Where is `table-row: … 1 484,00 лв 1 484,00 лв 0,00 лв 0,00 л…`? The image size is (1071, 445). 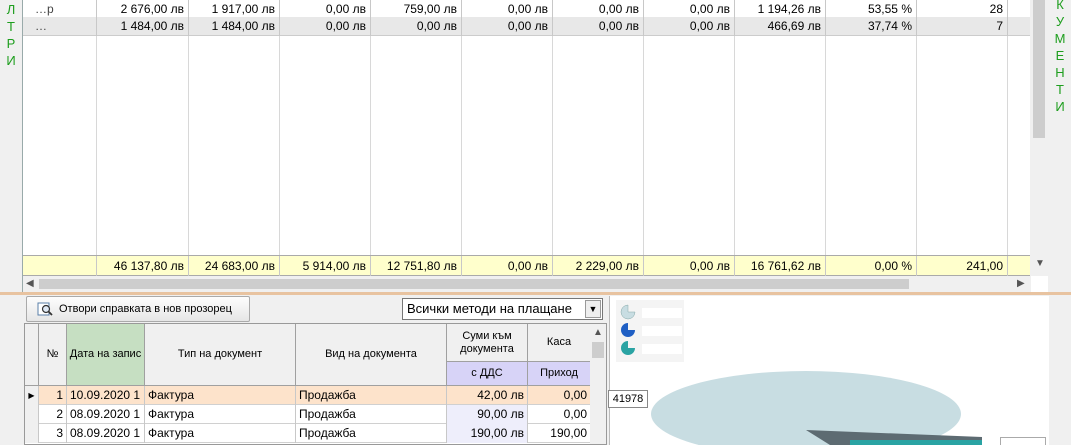 table-row: … 1 484,00 лв 1 484,00 лв 0,00 лв 0,00 л… is located at coordinates (527, 26).